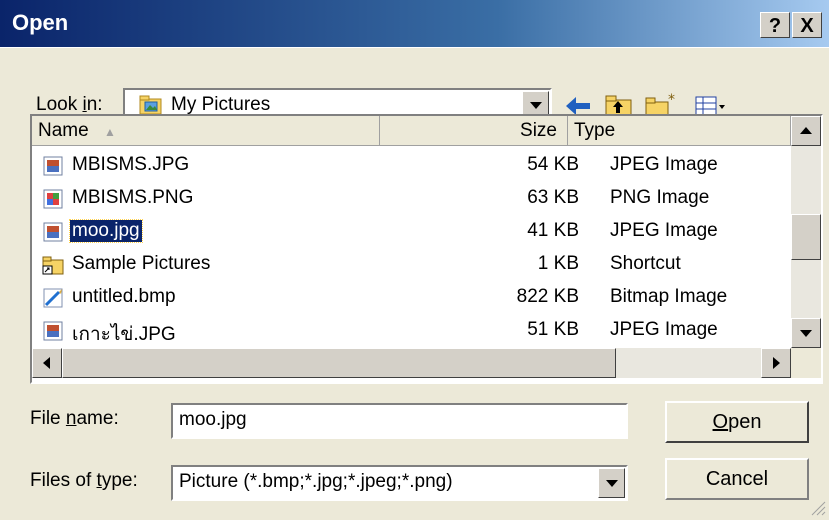 This screenshot has width=829, height=520. I want to click on bitmap-file-icon, so click(53, 298).